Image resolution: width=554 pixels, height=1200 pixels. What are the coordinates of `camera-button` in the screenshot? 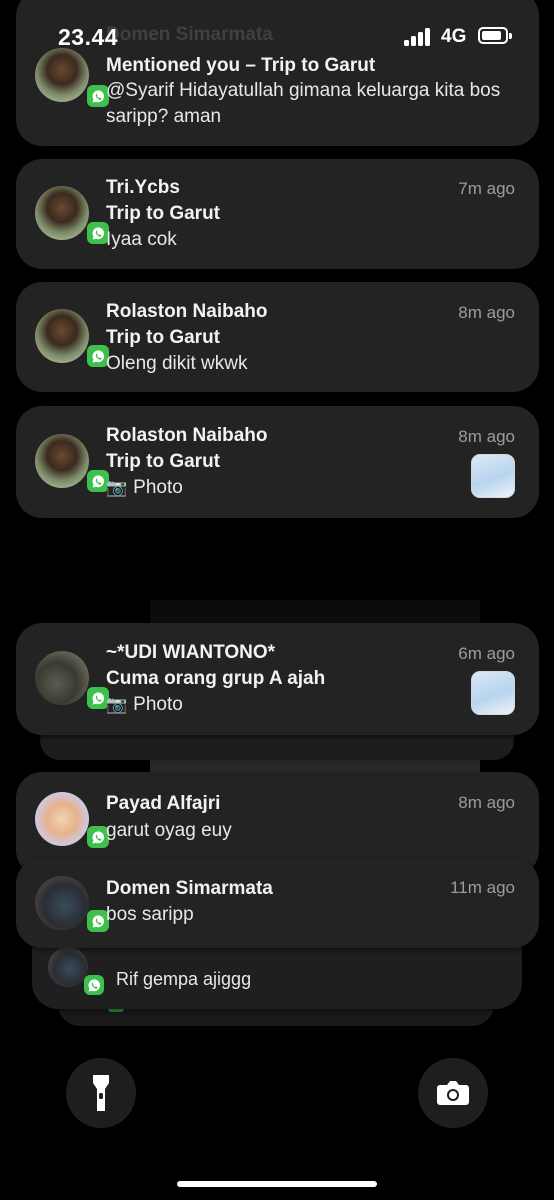 It's located at (453, 1093).